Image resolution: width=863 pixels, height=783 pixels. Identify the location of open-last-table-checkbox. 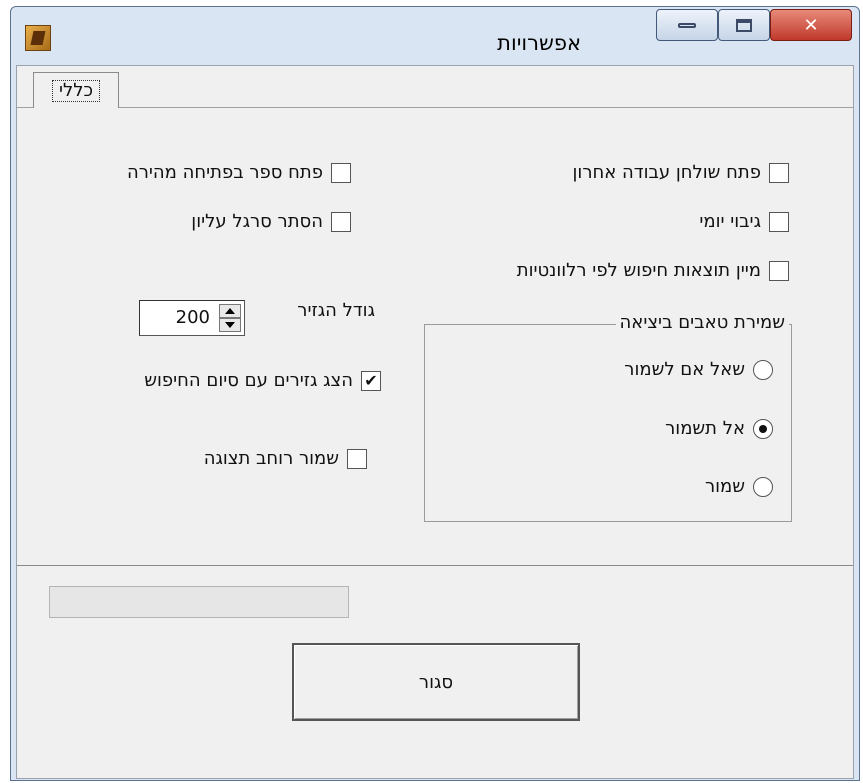
(779, 172).